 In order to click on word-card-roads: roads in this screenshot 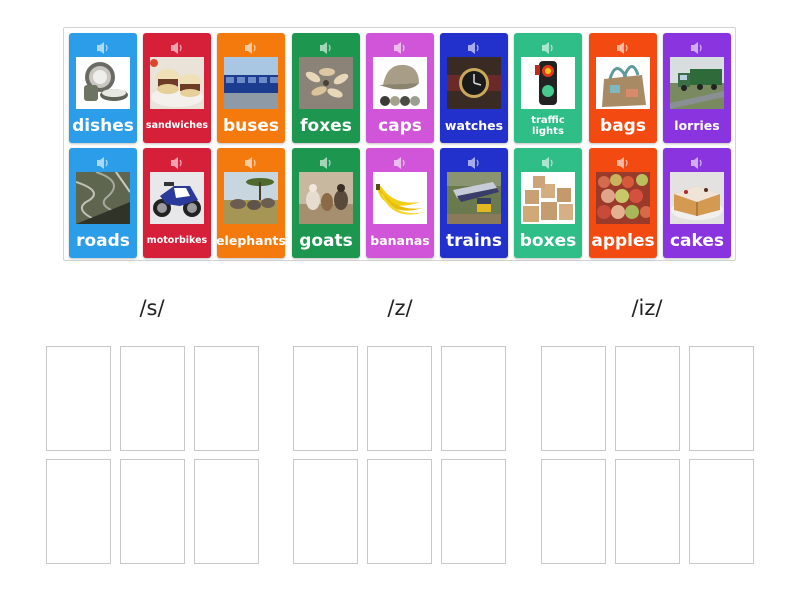, I will do `click(103, 203)`.